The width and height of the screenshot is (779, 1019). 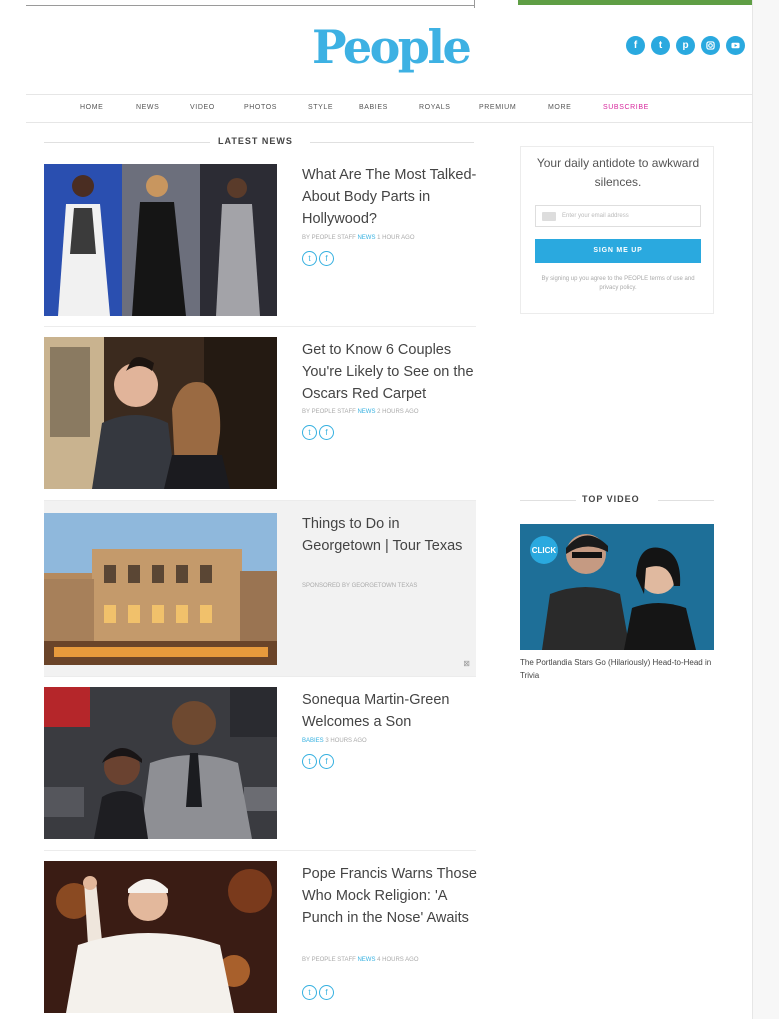 I want to click on byline-sponsor: SPONSORED BY GEORGETOWN TEXAS, so click(x=360, y=586).